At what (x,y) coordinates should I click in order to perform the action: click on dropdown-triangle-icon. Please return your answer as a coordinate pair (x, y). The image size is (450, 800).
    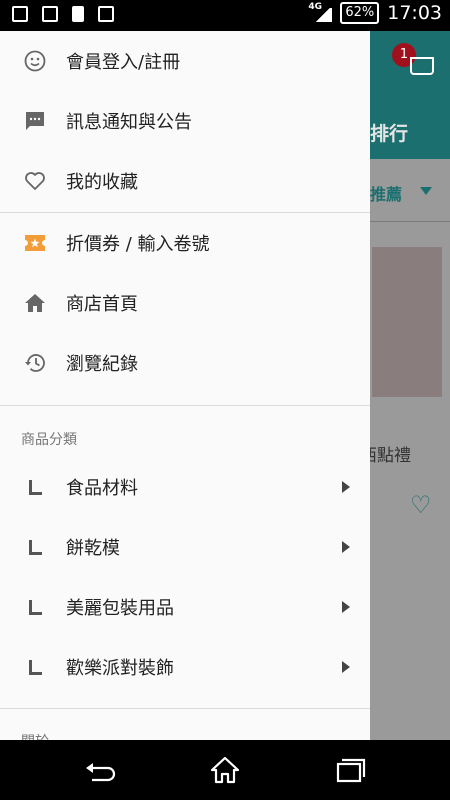
    Looking at the image, I should click on (426, 191).